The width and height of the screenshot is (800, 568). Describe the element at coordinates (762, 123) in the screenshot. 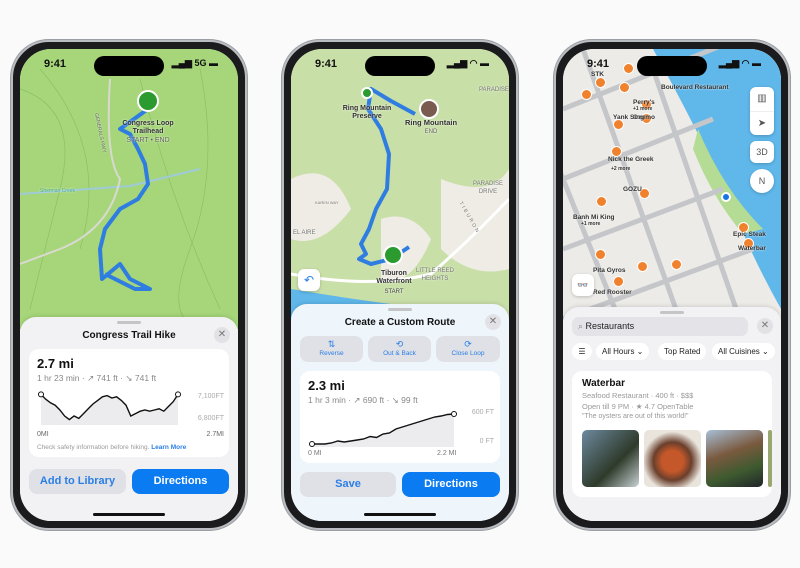

I see `location-arrow-icon: ➤` at that location.